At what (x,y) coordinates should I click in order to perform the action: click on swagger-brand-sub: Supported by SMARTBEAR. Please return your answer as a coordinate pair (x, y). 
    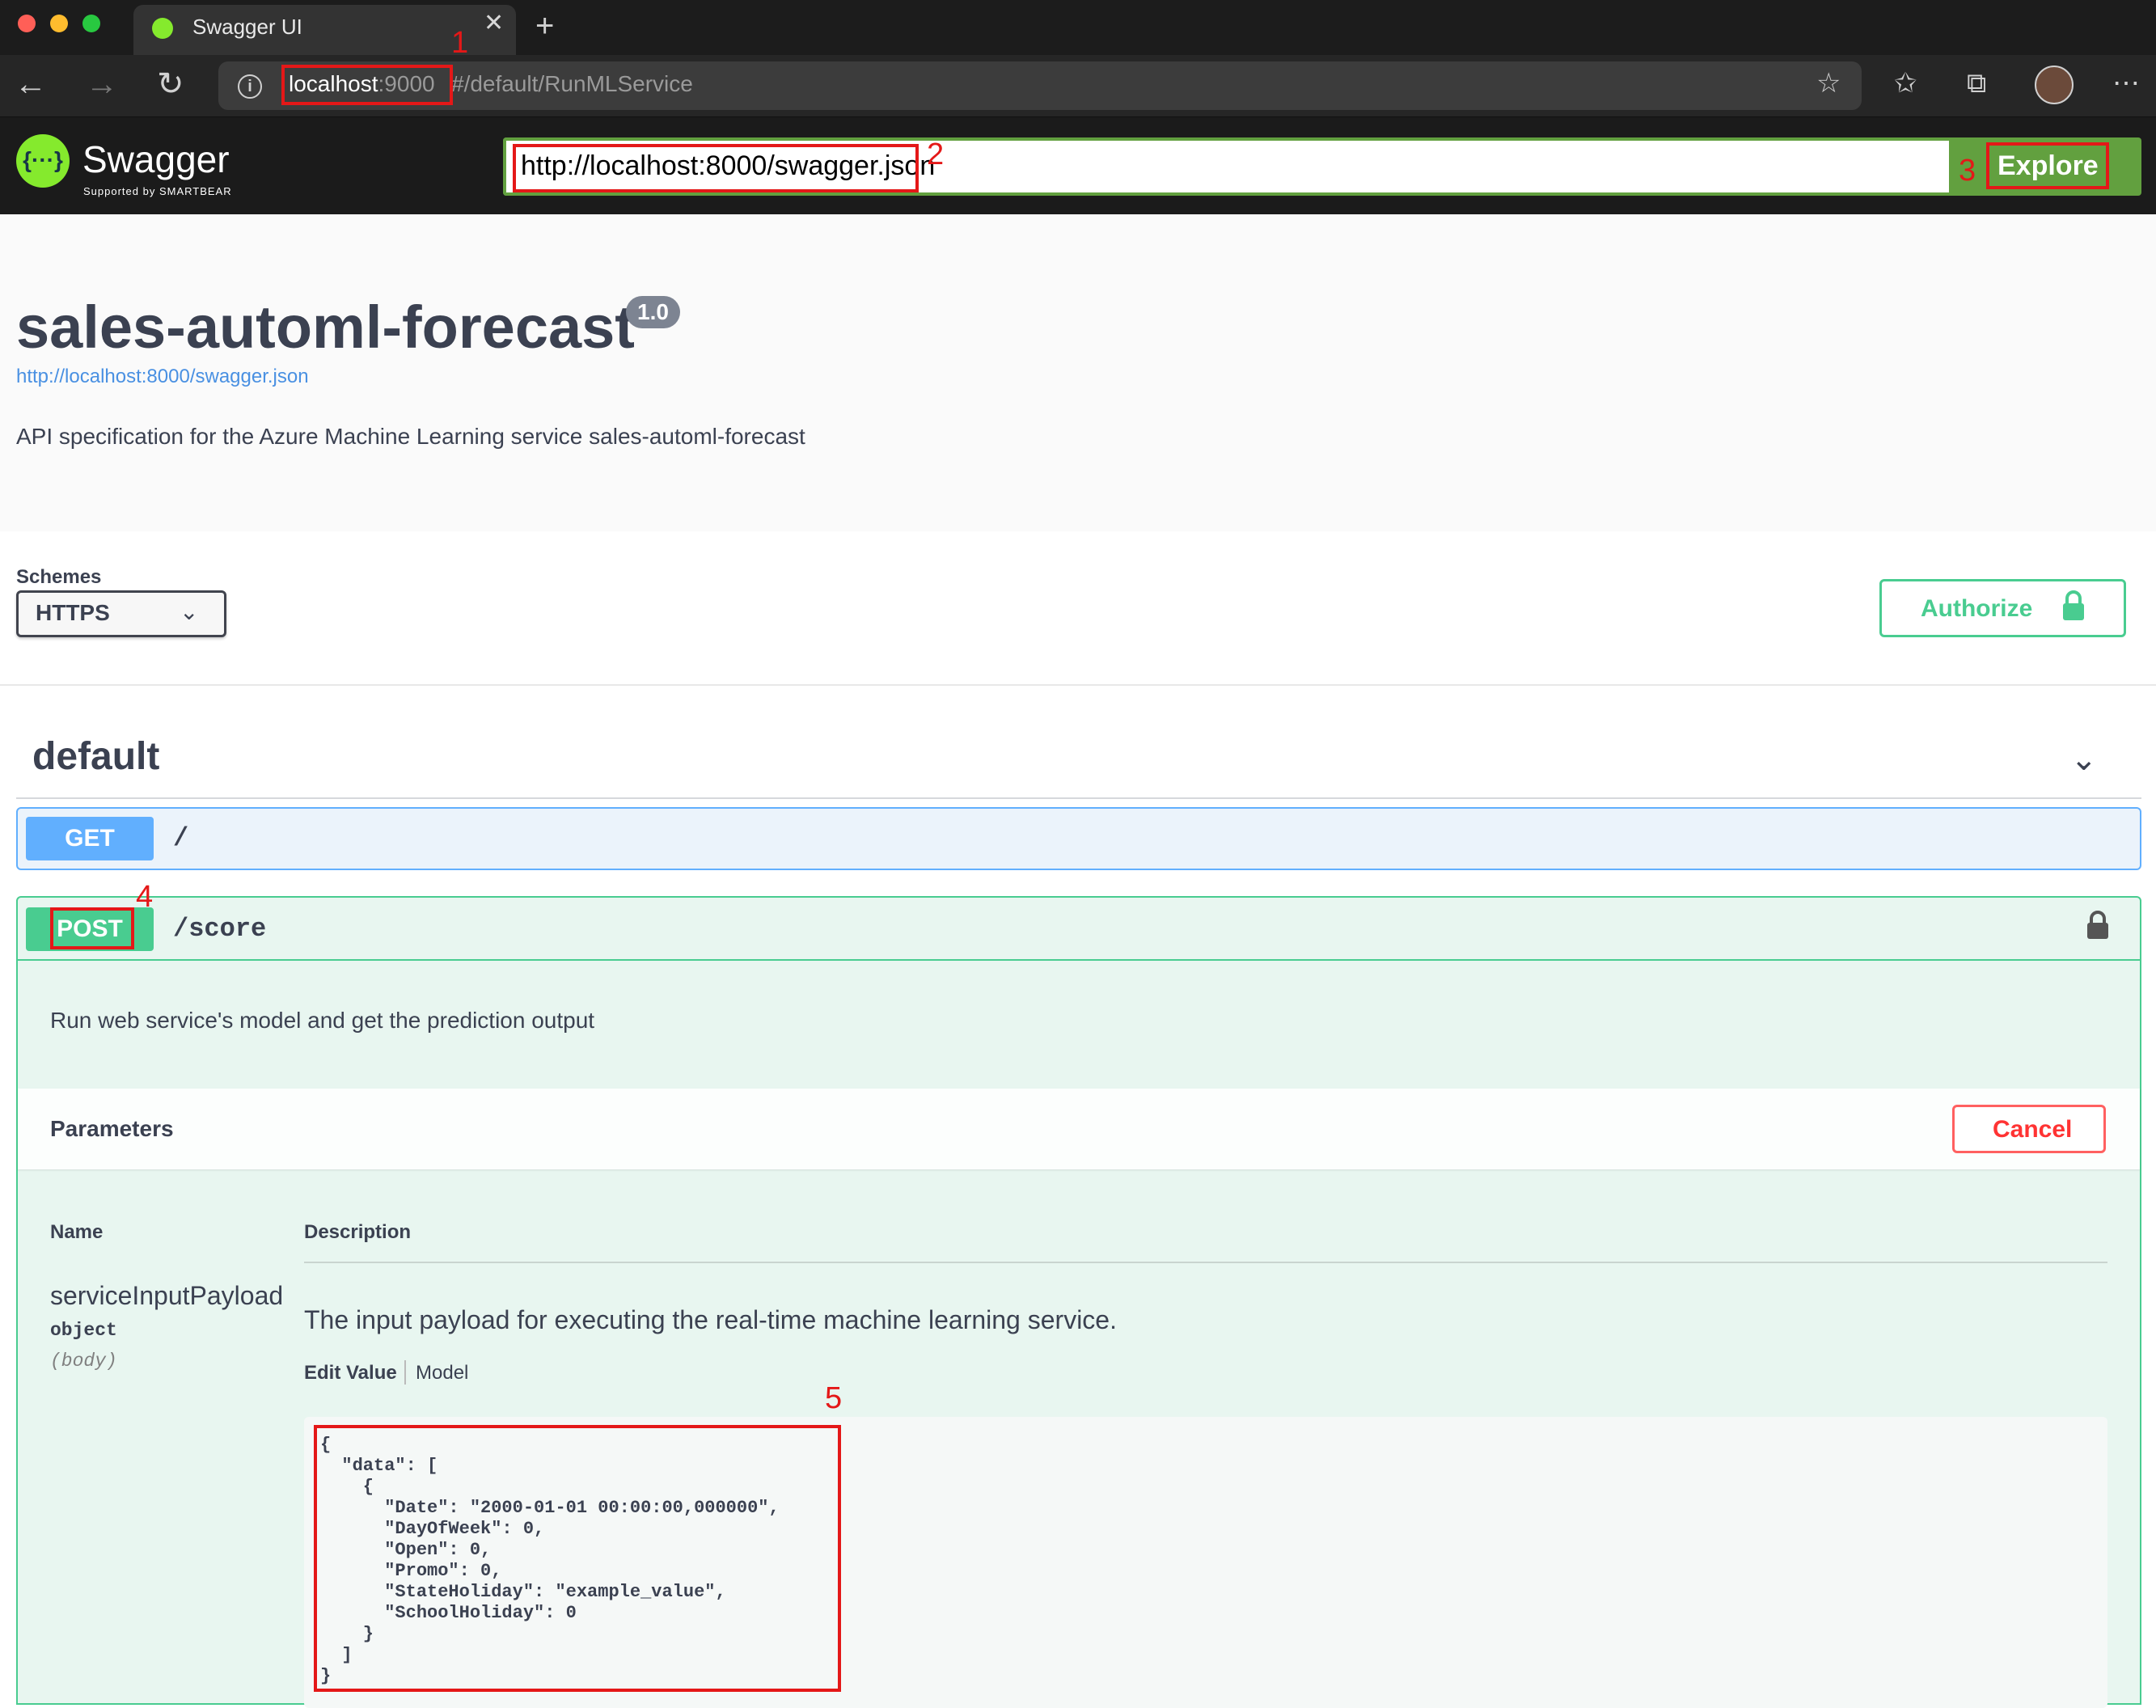
    Looking at the image, I should click on (157, 191).